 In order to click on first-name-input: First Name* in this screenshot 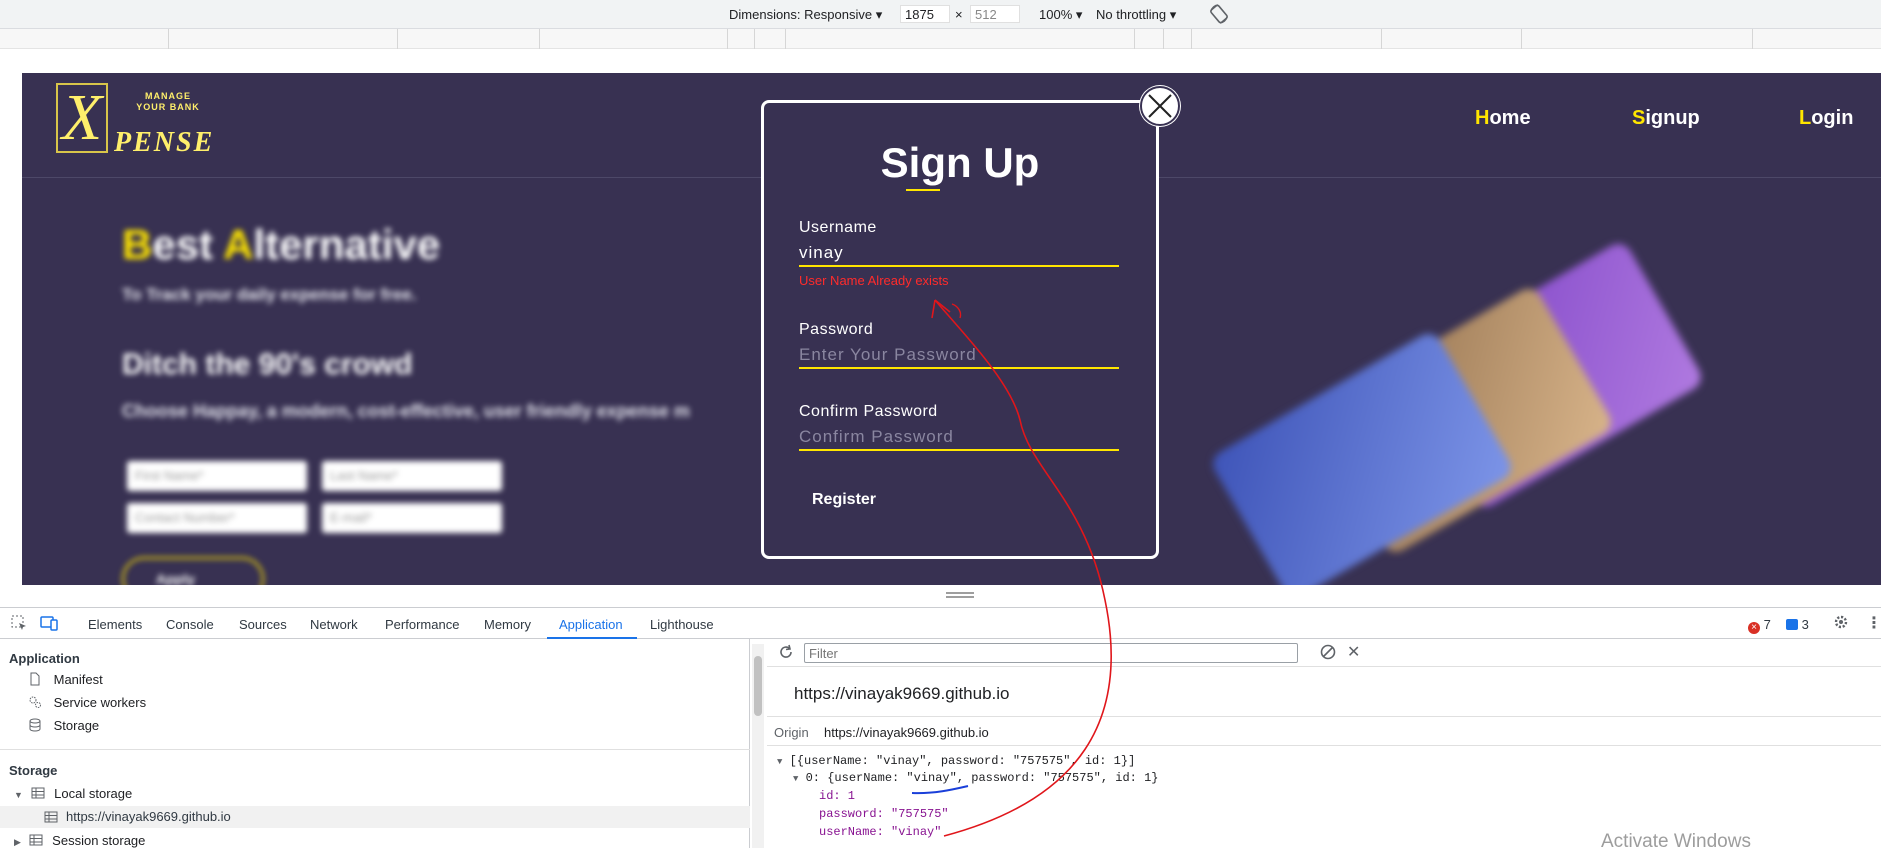, I will do `click(217, 476)`.